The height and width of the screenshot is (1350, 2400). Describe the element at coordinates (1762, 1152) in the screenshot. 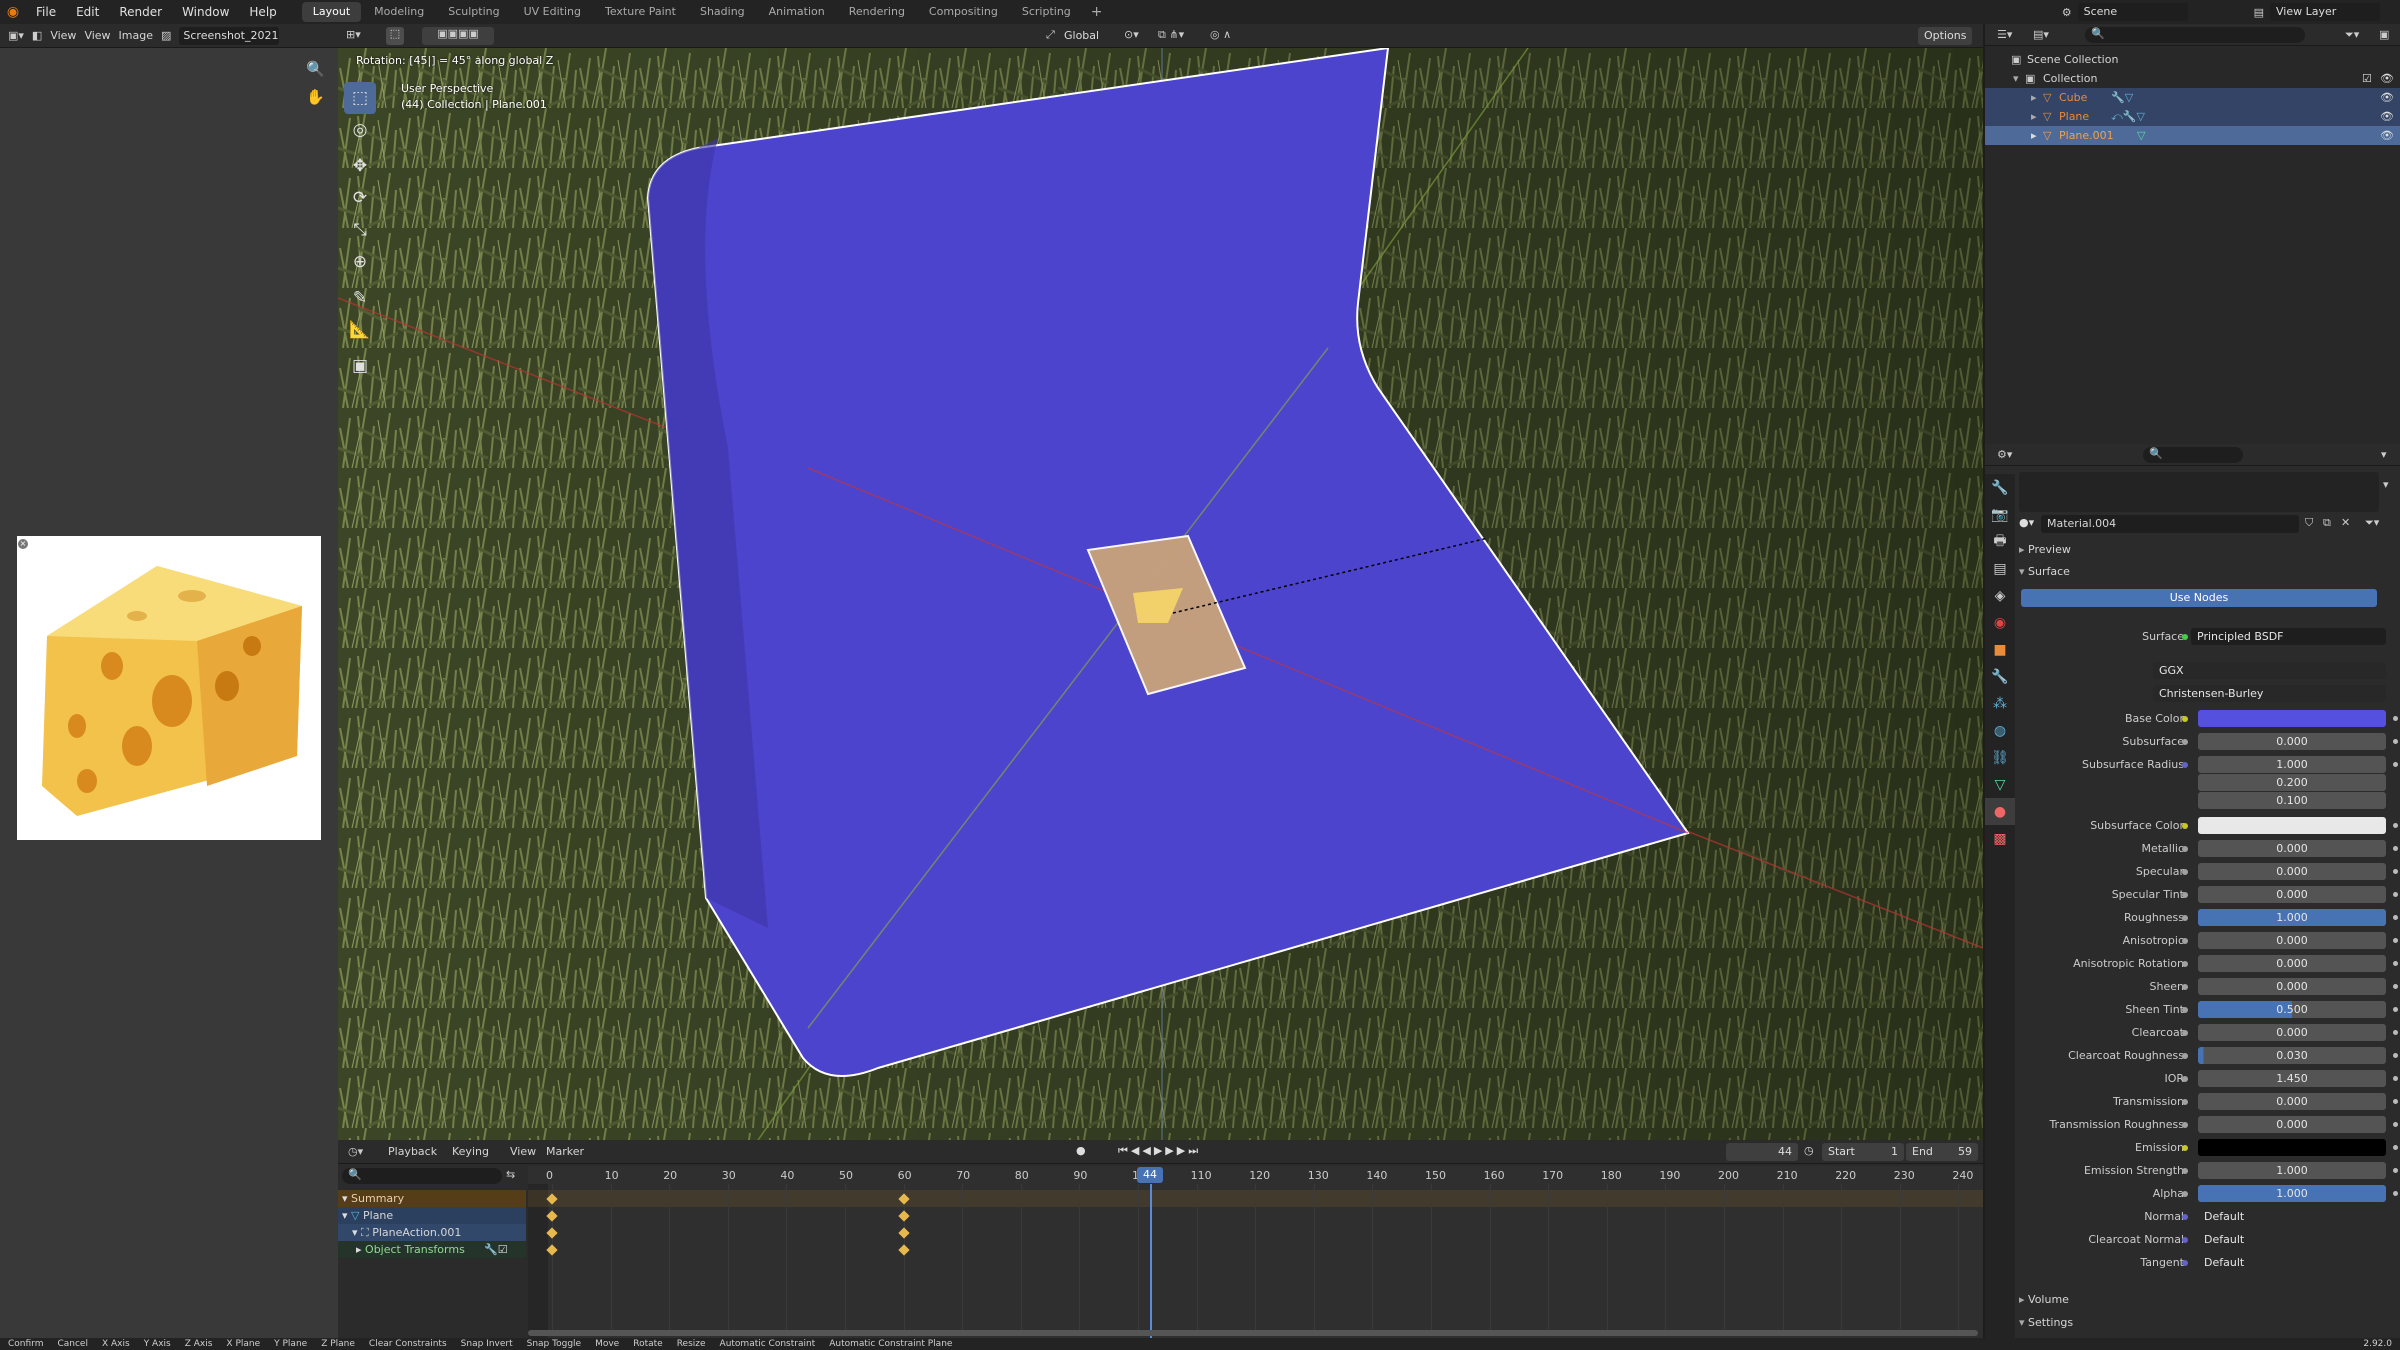

I see `current-frame-field: 44` at that location.